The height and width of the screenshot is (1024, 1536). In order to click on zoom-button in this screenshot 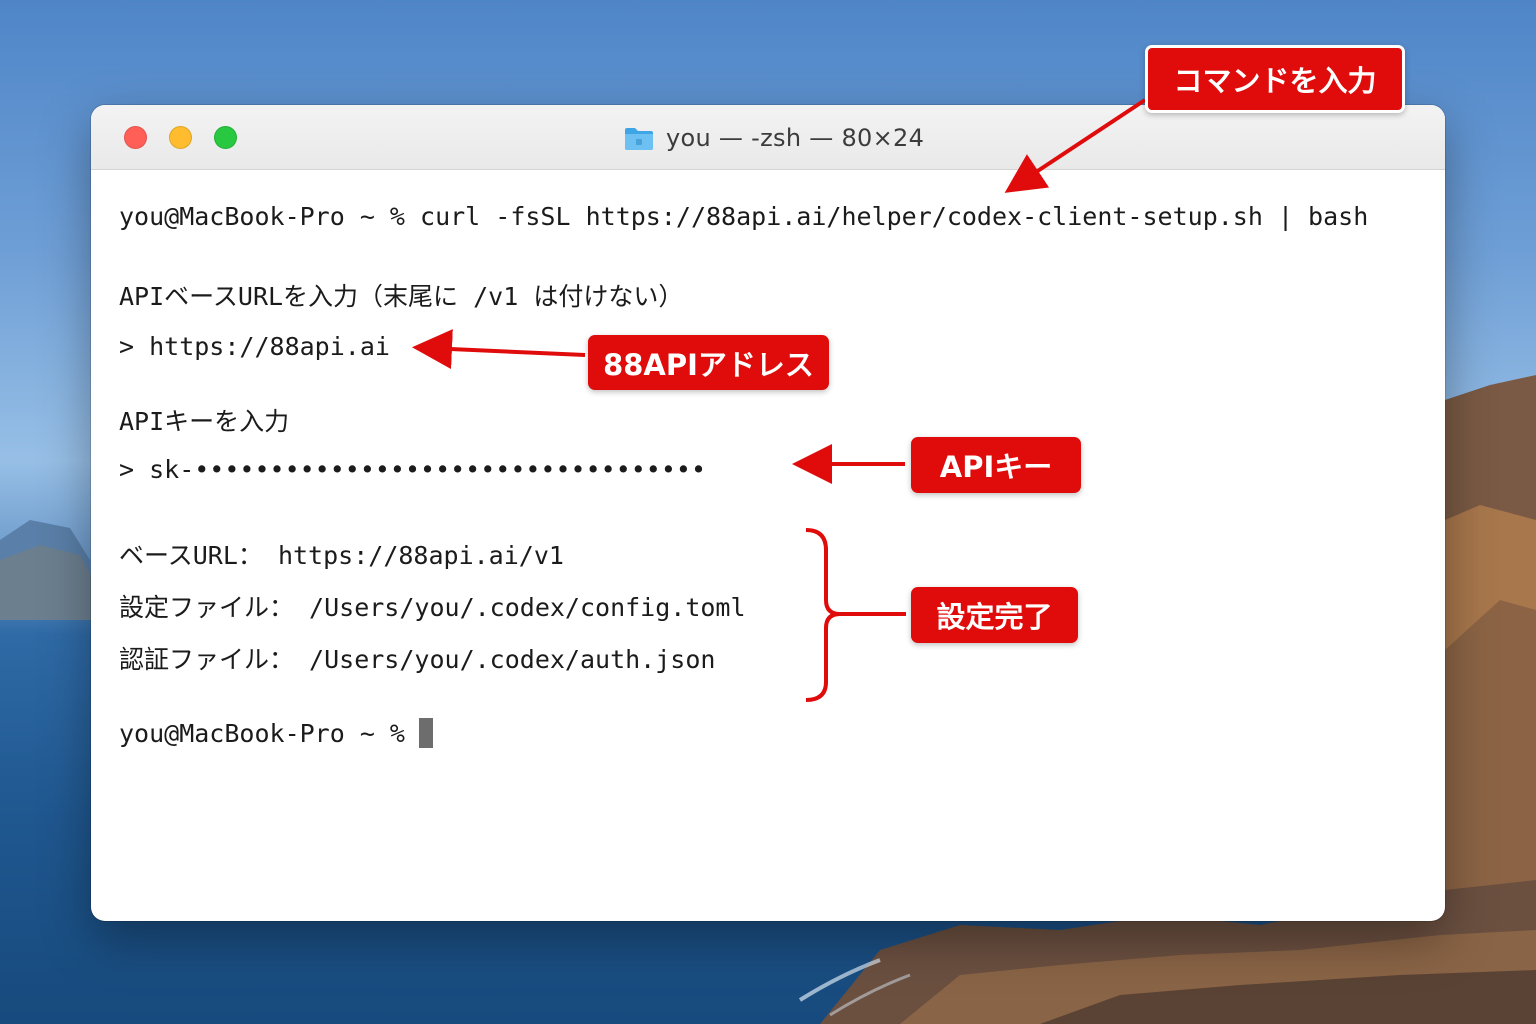, I will do `click(225, 137)`.